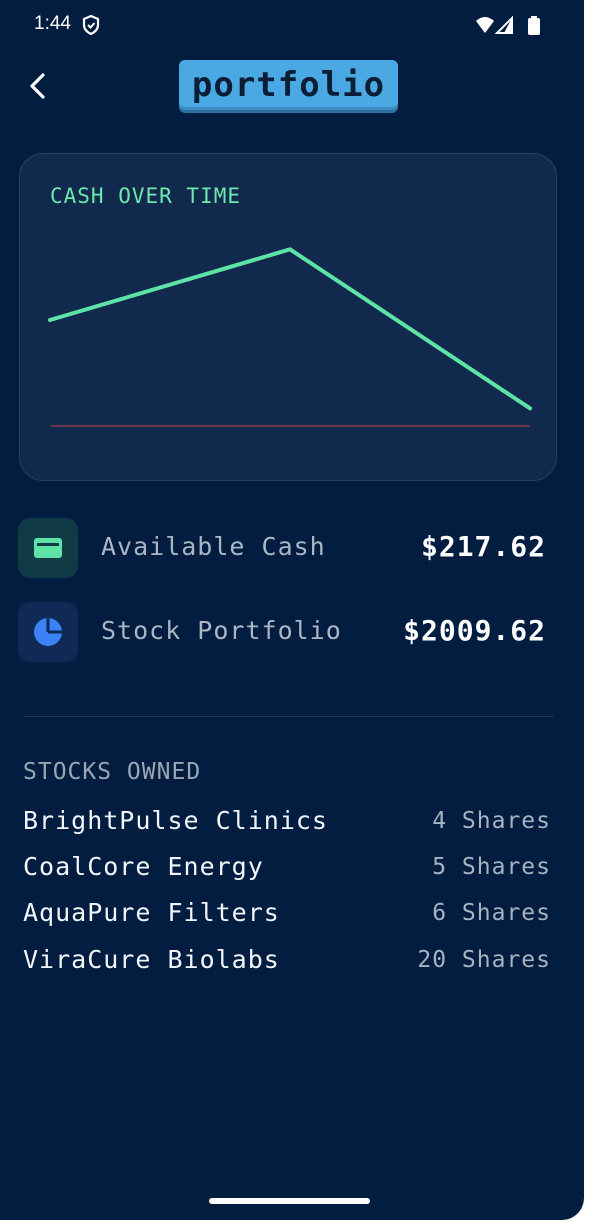 The image size is (596, 1232). What do you see at coordinates (289, 1201) in the screenshot?
I see `home-indicator` at bounding box center [289, 1201].